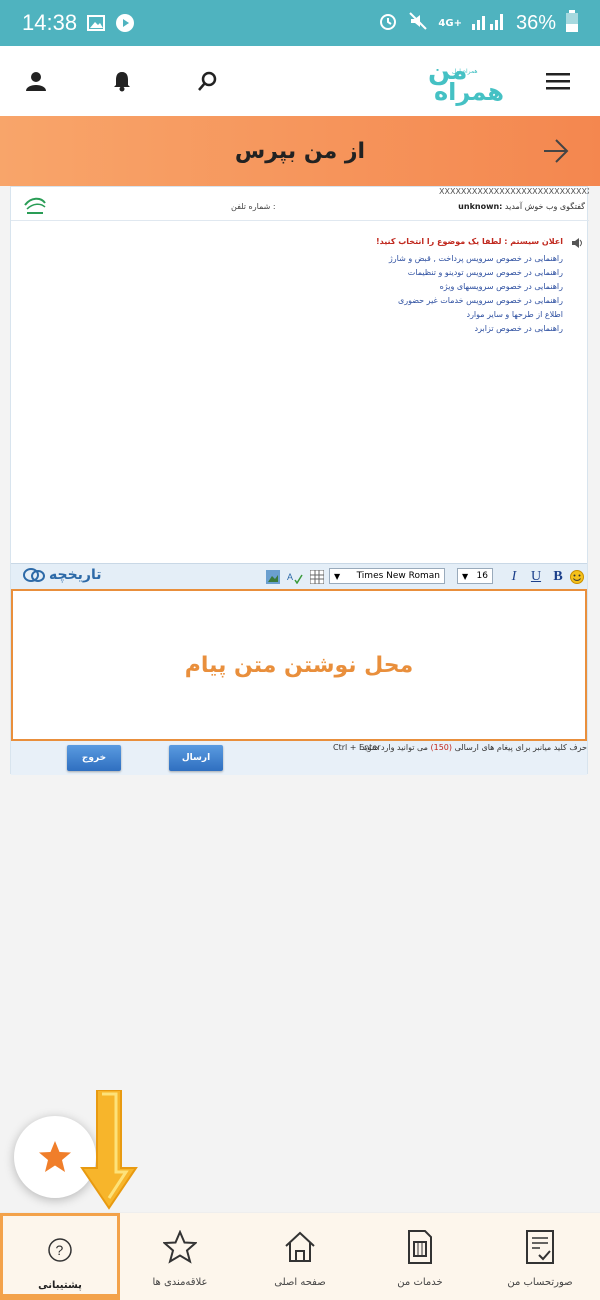  Describe the element at coordinates (535, 22) in the screenshot. I see `battery-percent: 36%` at that location.